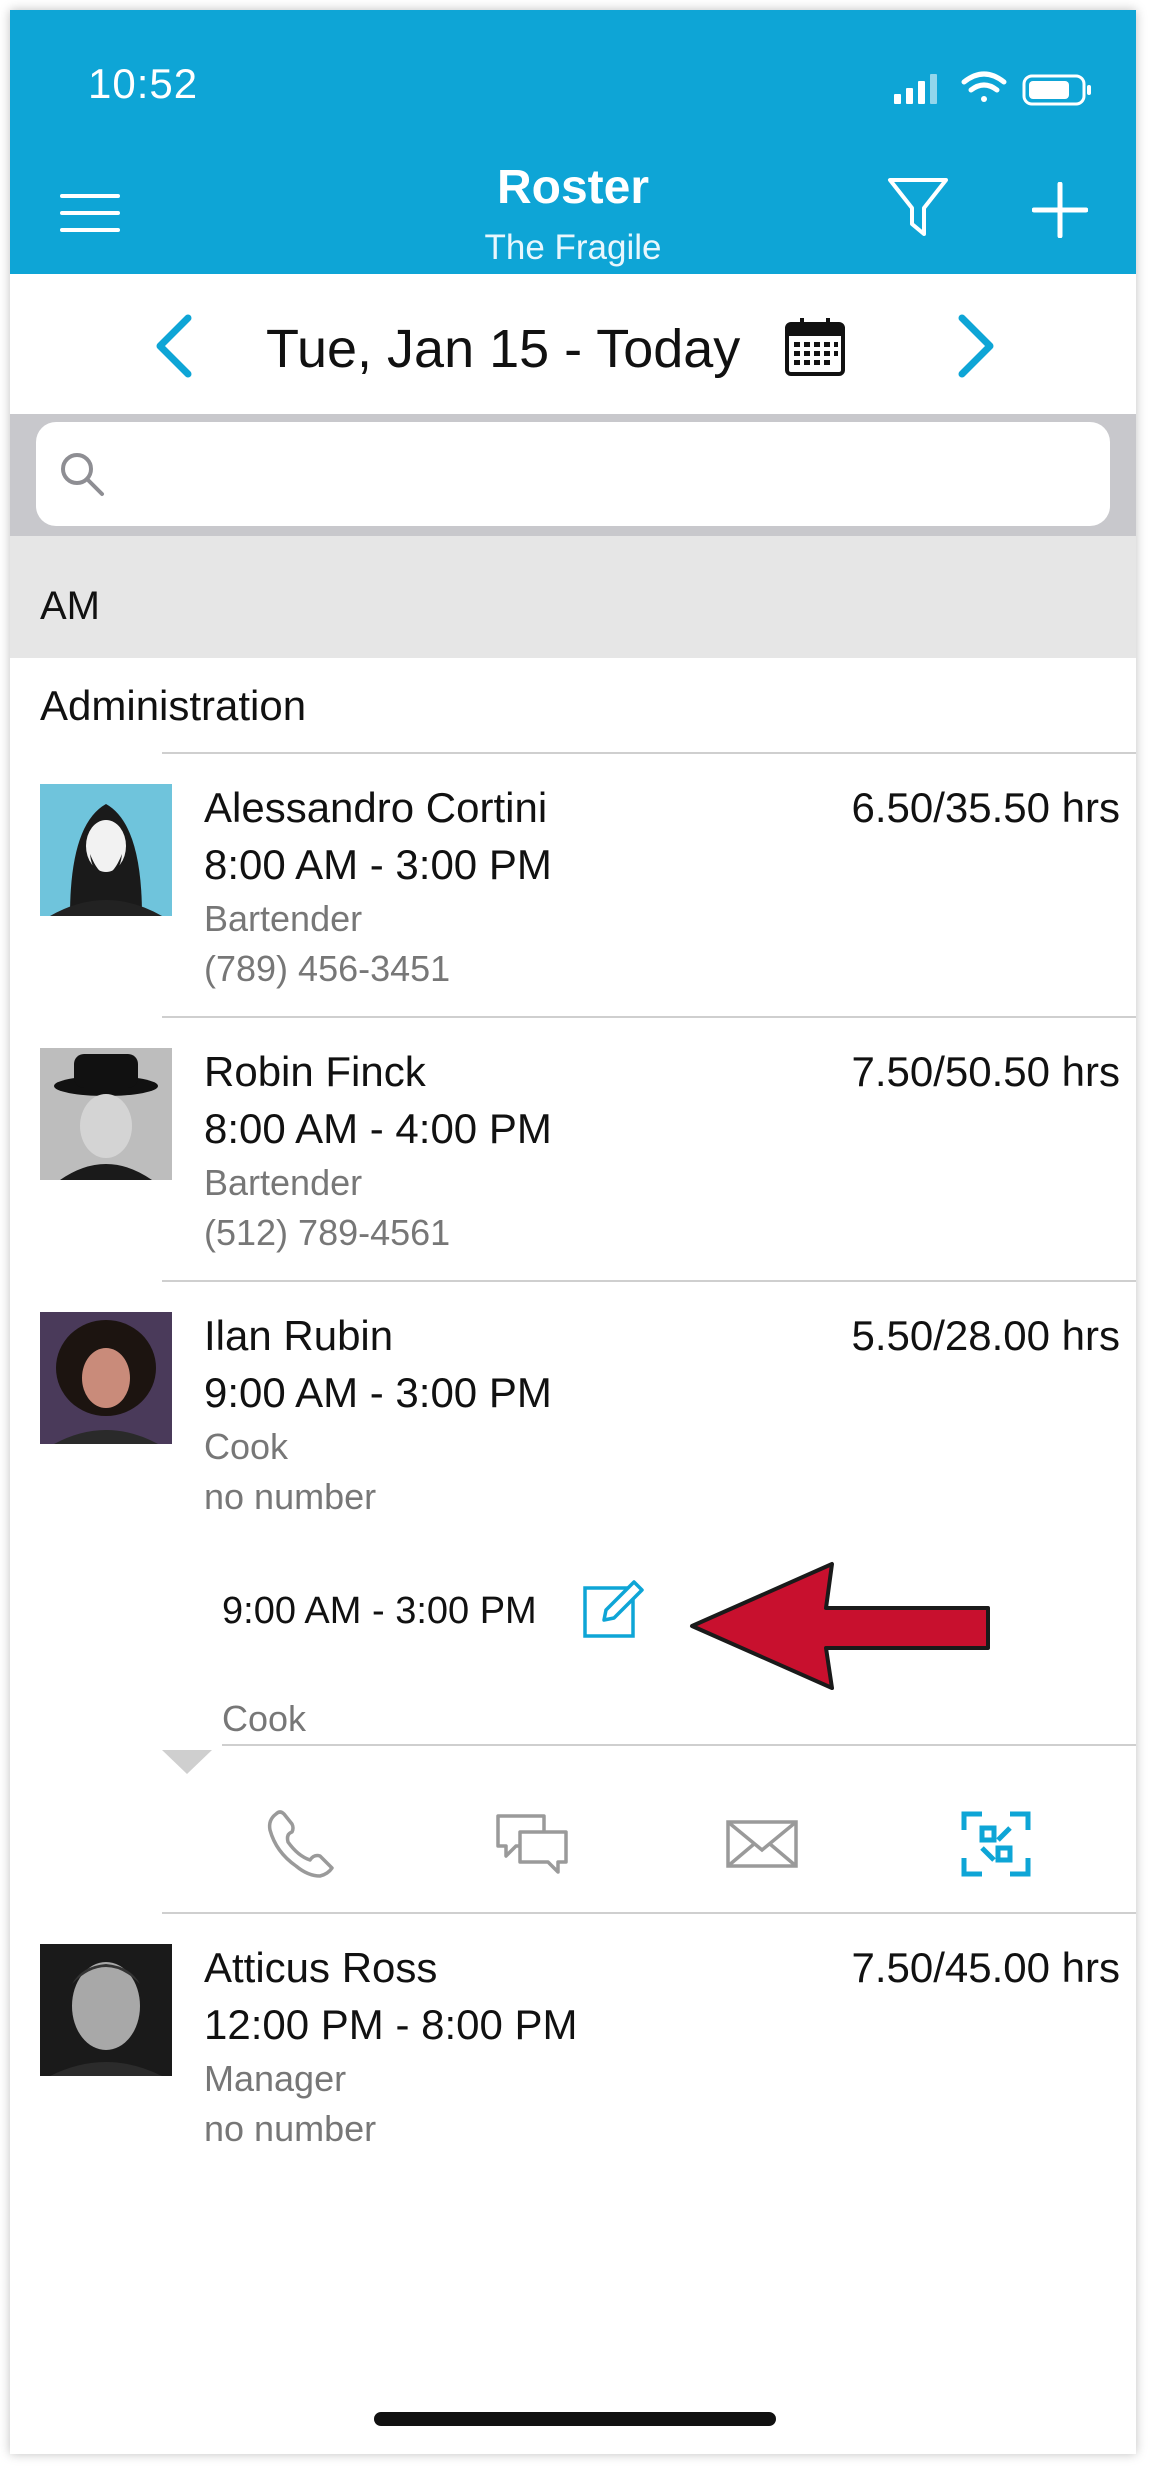  I want to click on wifi-icon, so click(984, 86).